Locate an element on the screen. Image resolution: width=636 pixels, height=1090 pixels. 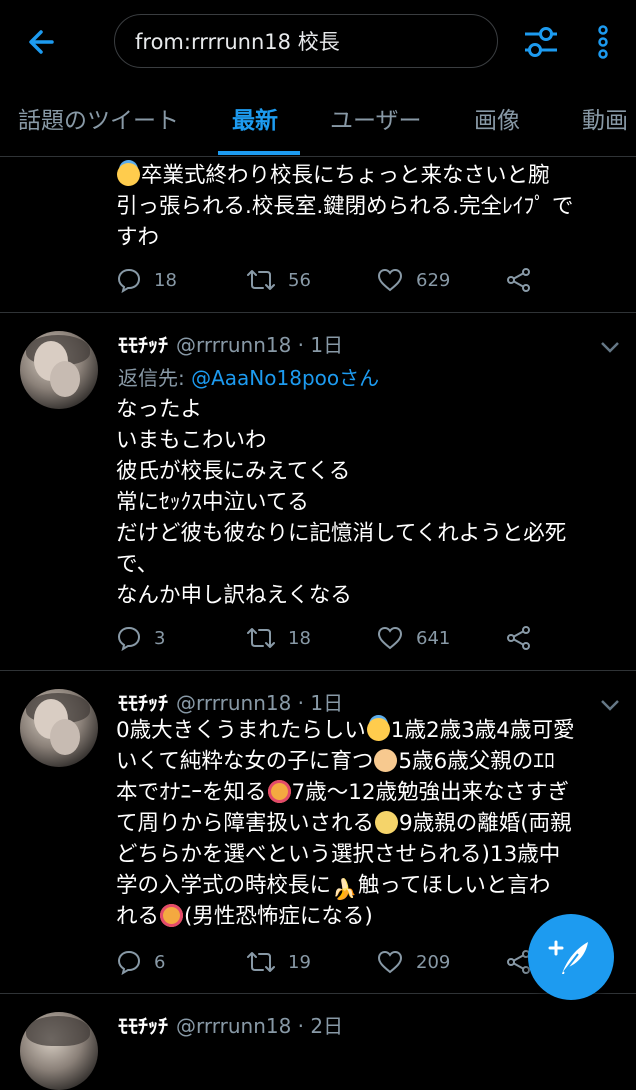
back-arrow-icon is located at coordinates (42, 42).